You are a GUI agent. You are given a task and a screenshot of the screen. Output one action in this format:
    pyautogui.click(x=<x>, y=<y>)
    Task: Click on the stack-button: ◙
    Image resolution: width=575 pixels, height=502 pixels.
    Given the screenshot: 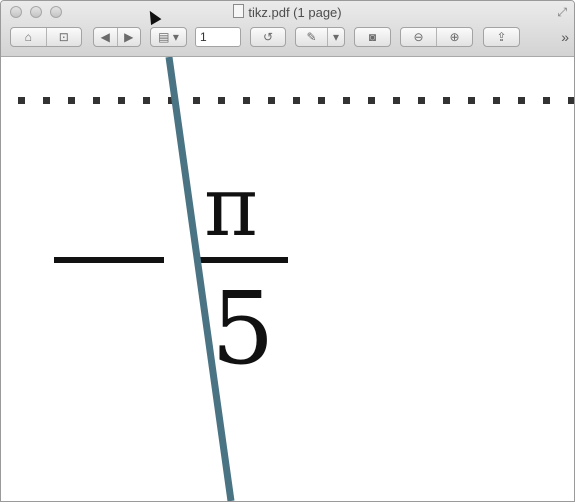 What is the action you would take?
    pyautogui.click(x=372, y=37)
    